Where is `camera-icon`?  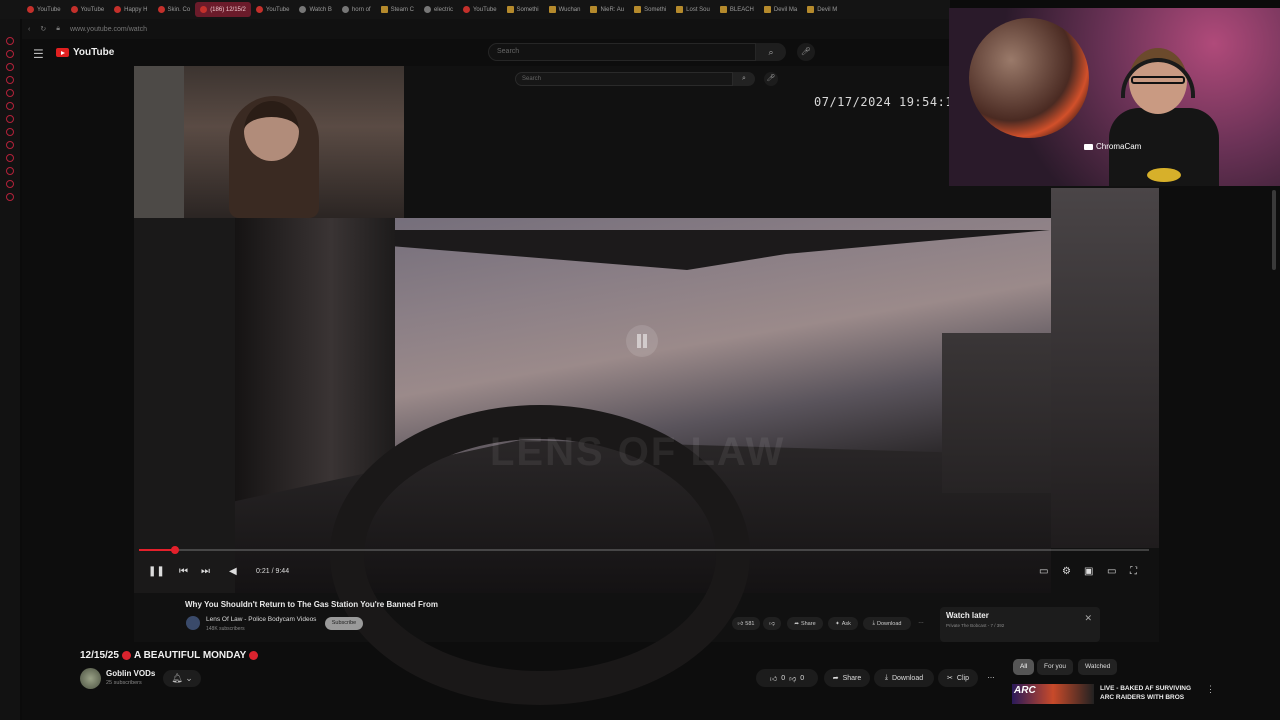
camera-icon is located at coordinates (1088, 146).